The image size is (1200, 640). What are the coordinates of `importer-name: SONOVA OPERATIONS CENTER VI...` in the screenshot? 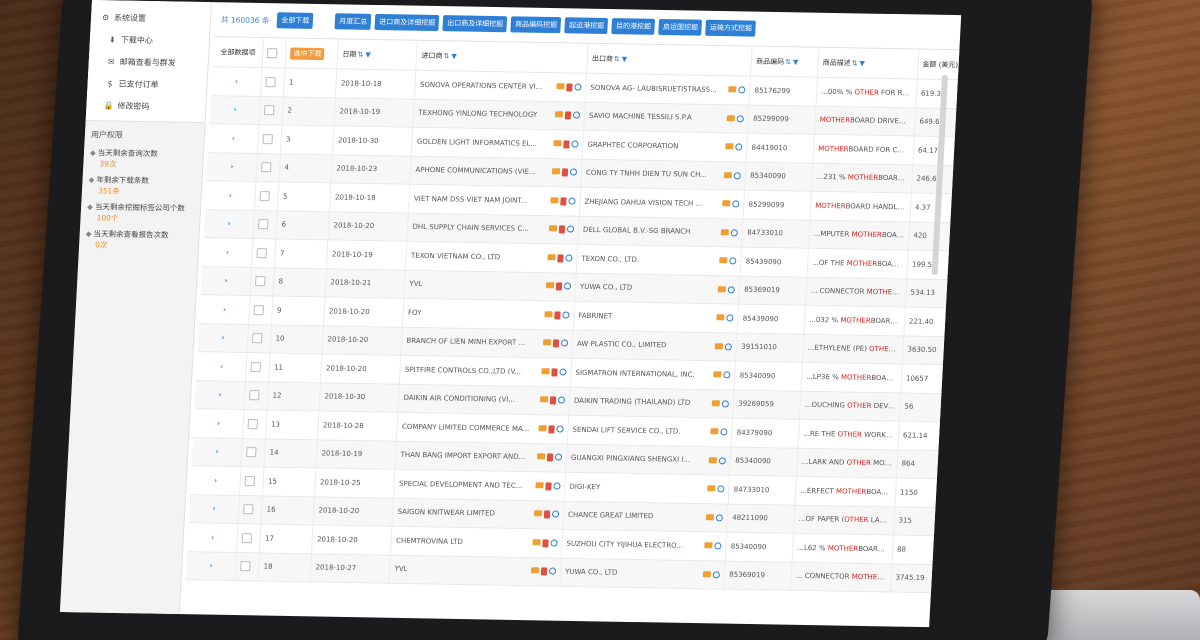 It's located at (481, 86).